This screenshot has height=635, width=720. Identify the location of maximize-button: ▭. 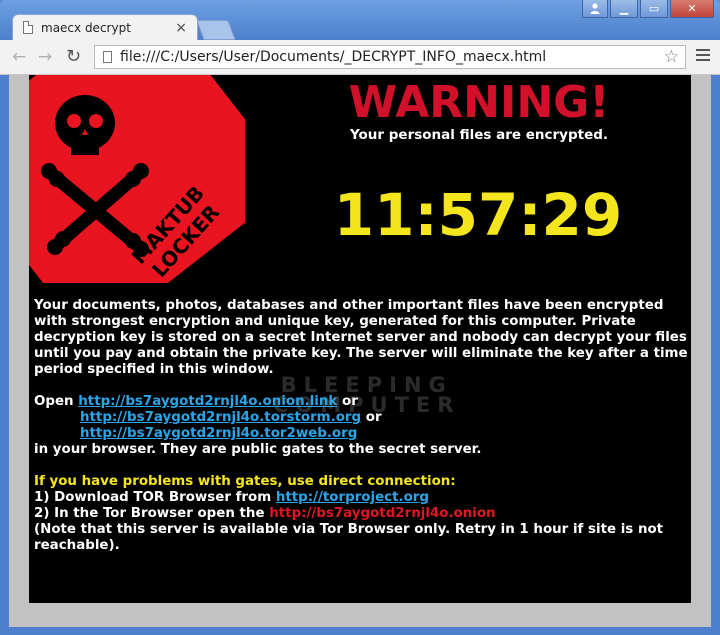
(654, 9).